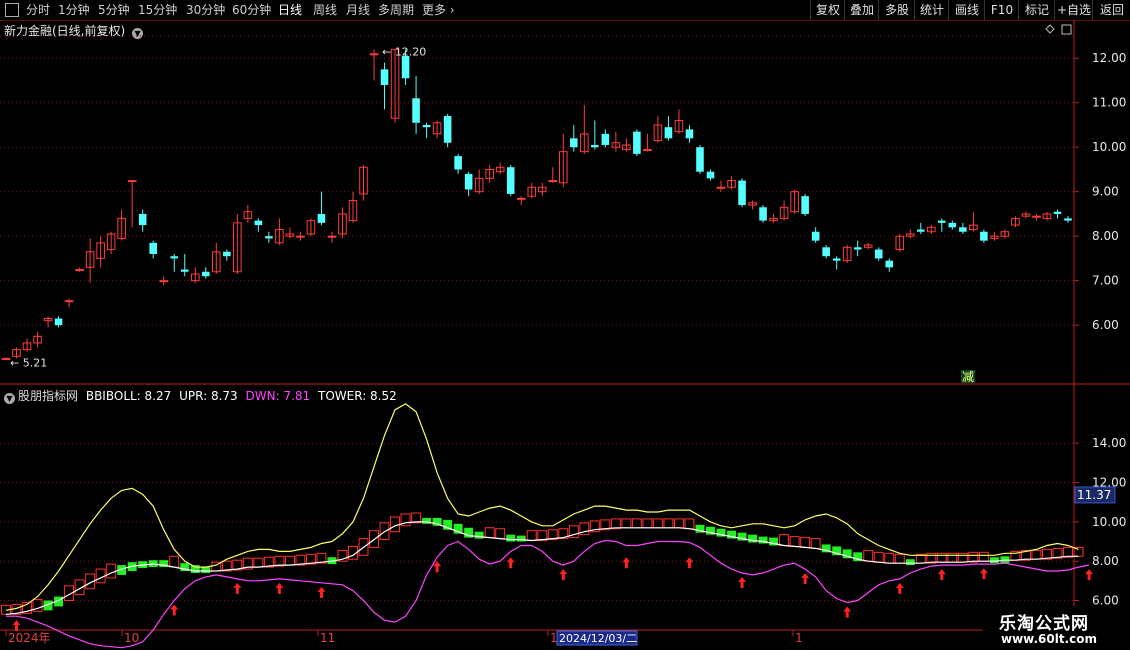 The width and height of the screenshot is (1130, 650). What do you see at coordinates (1050, 29) in the screenshot?
I see `diamond-icon` at bounding box center [1050, 29].